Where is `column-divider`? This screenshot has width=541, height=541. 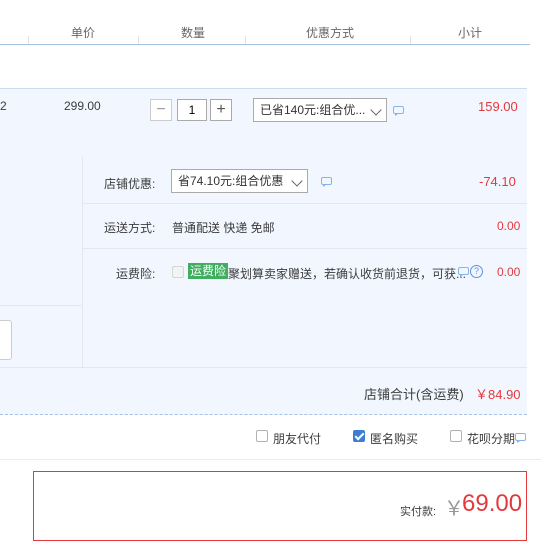
column-divider is located at coordinates (82, 262).